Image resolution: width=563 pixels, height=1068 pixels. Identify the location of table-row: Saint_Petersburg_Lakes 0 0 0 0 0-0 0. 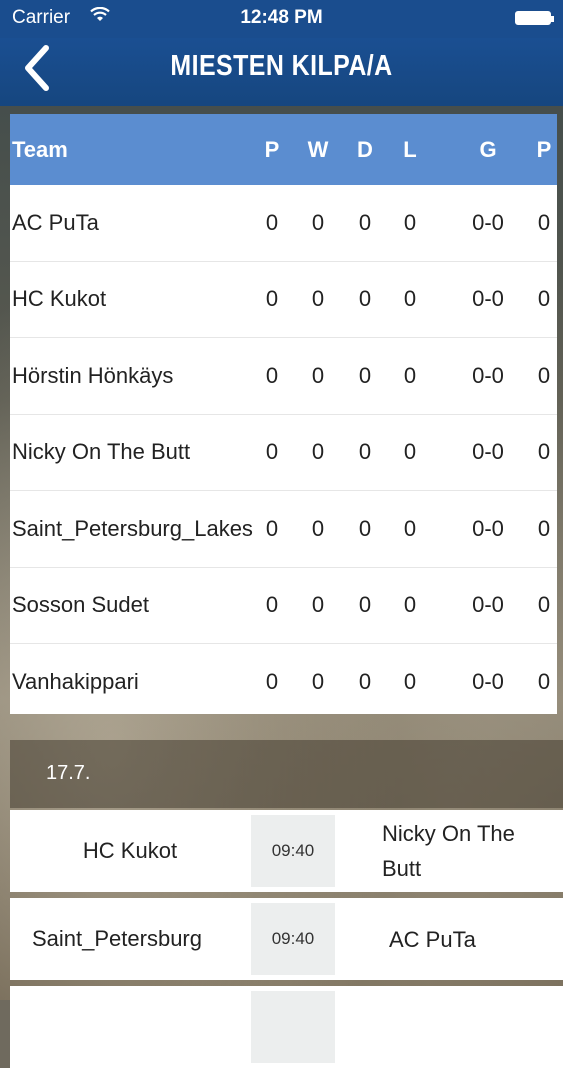
(283, 529).